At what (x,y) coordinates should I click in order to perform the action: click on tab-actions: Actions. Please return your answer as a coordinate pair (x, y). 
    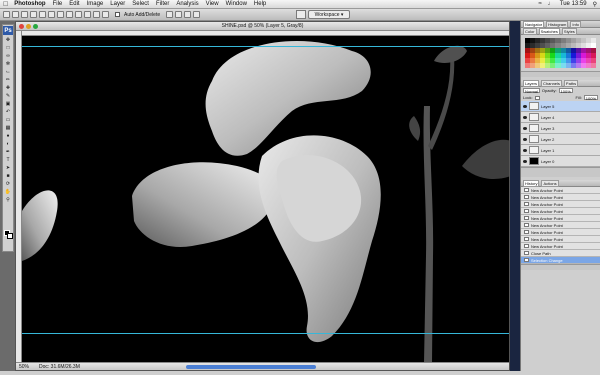
    Looking at the image, I should click on (550, 183).